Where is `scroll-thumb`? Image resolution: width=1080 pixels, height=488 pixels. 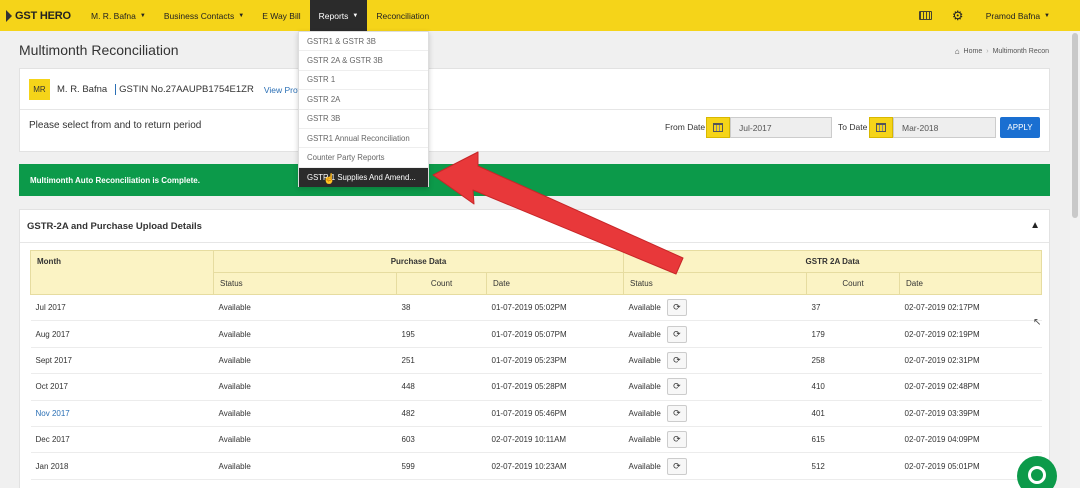
scroll-thumb is located at coordinates (1075, 125).